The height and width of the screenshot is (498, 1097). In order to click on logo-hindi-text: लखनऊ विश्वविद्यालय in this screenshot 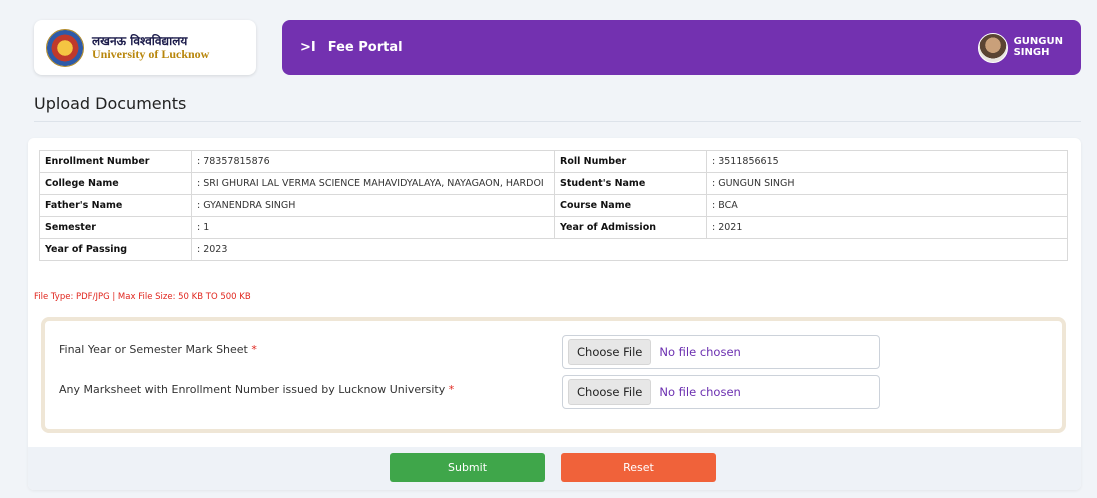, I will do `click(140, 40)`.